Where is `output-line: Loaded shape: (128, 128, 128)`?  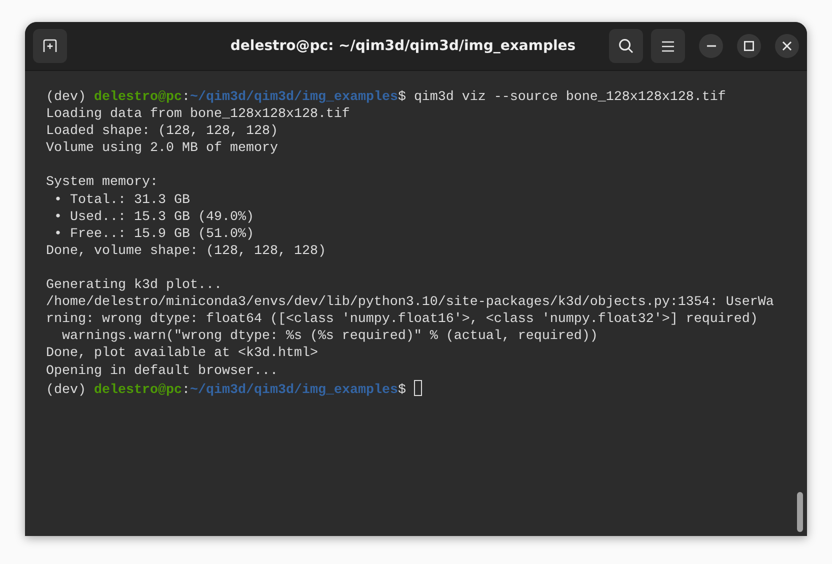
output-line: Loaded shape: (128, 128, 128) is located at coordinates (162, 132).